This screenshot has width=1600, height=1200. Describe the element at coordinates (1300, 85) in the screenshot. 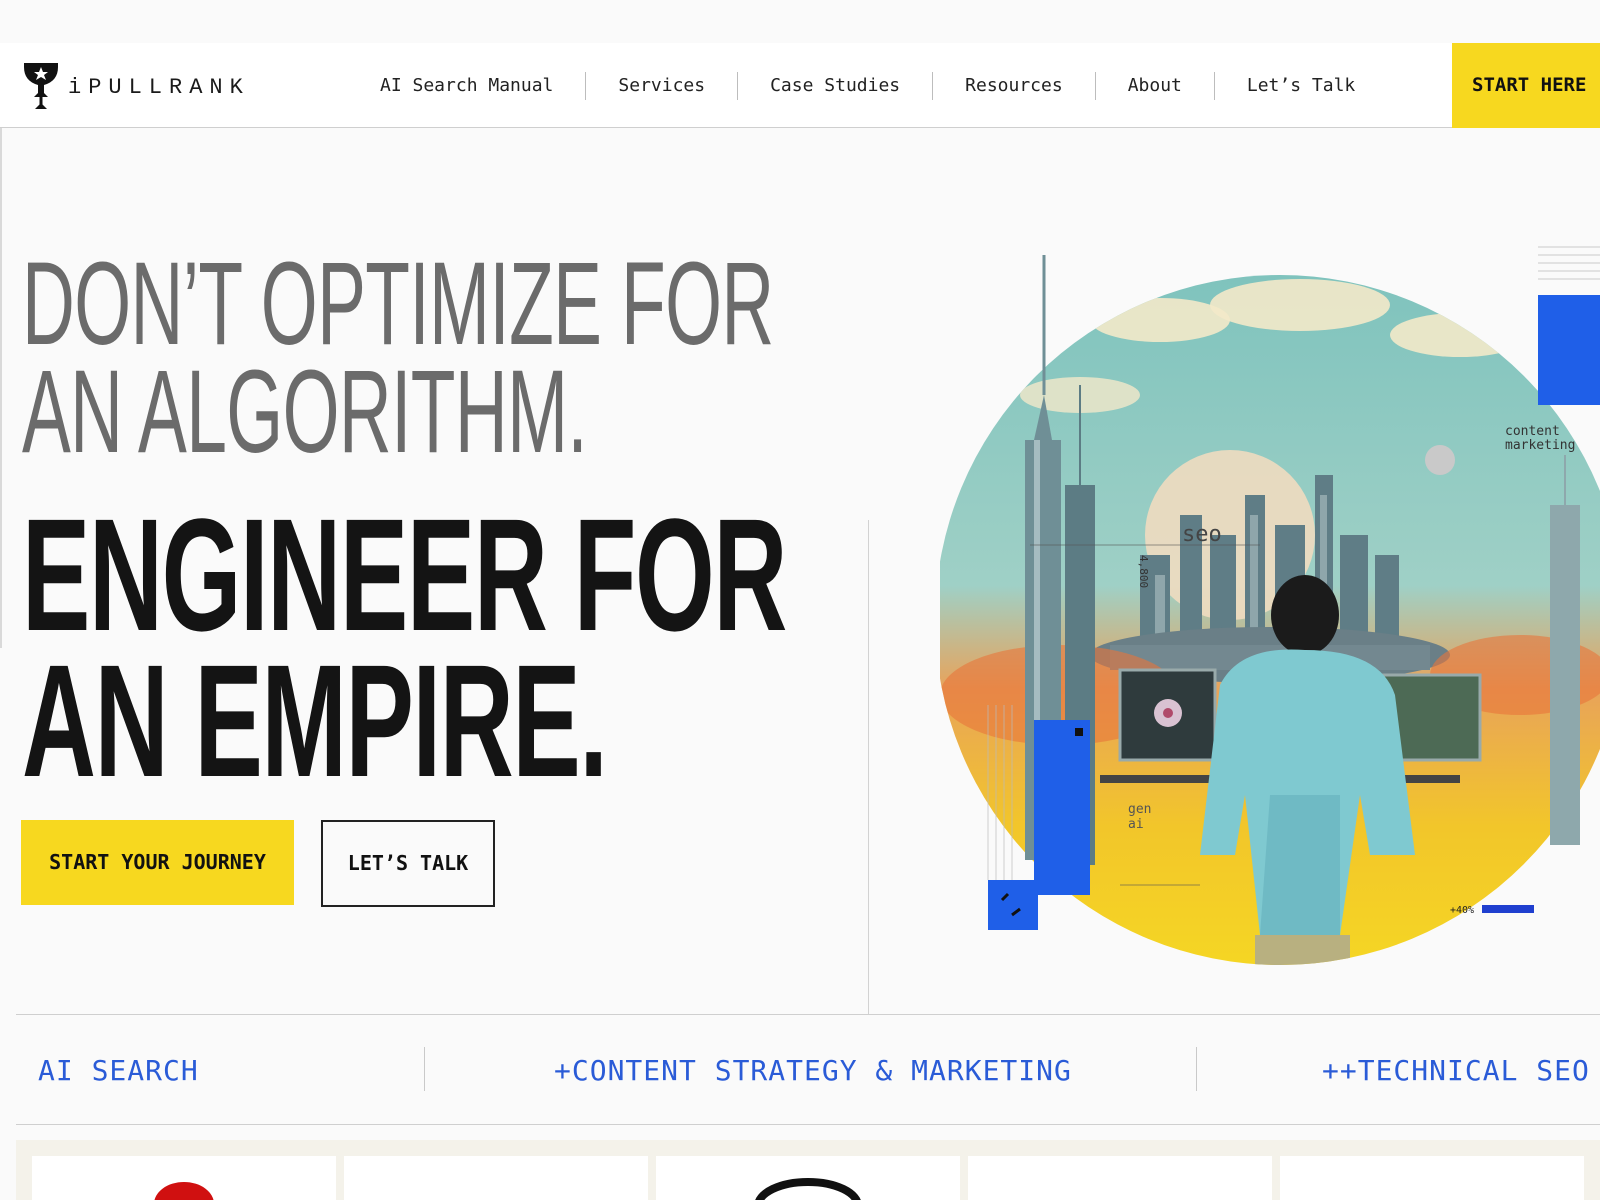

I see `nav-lets-talk: Let’s Talk` at that location.